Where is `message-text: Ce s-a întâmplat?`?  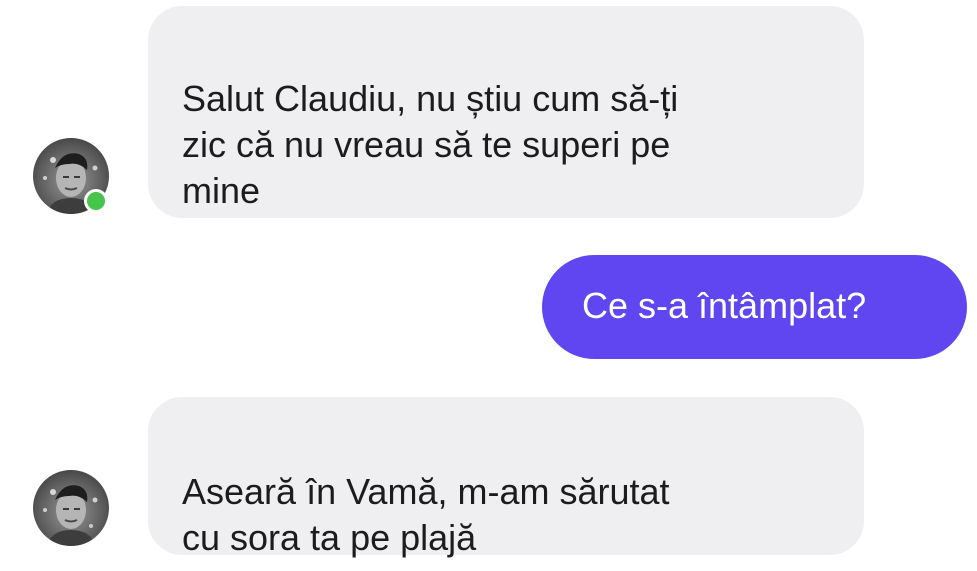 message-text: Ce s-a întâmplat? is located at coordinates (724, 305).